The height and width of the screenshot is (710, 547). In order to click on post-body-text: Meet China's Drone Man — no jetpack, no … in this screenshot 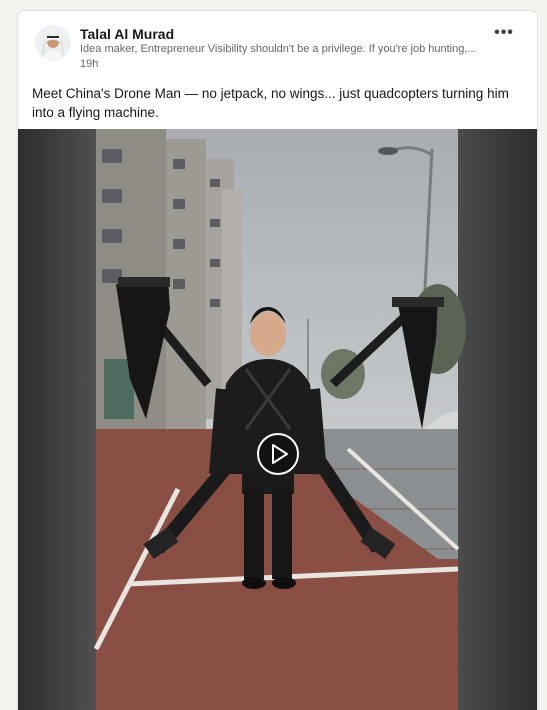, I will do `click(270, 103)`.